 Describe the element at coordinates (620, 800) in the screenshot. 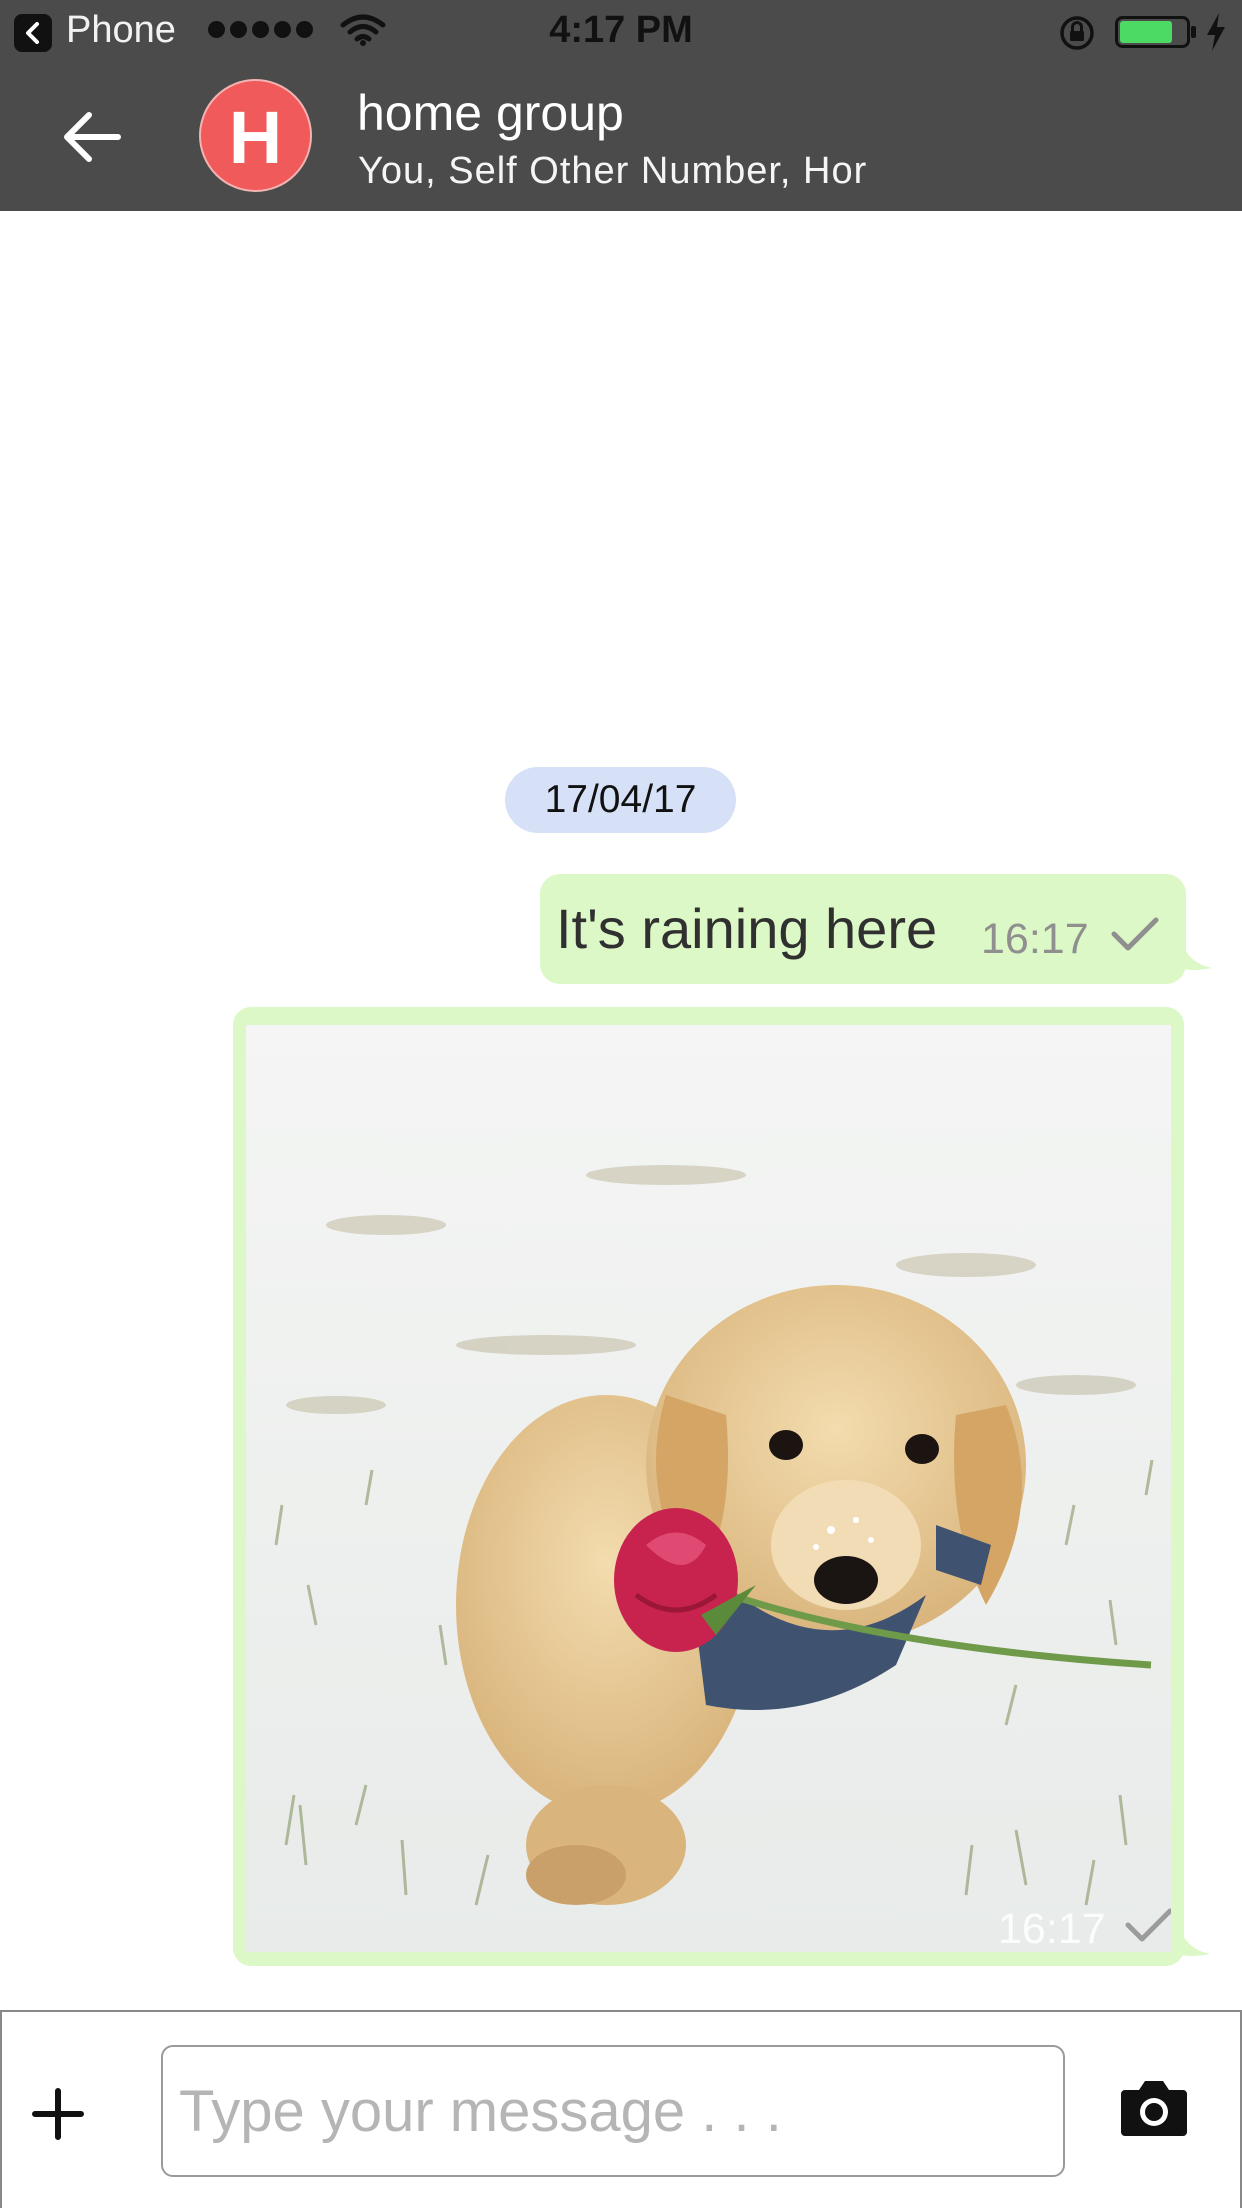

I see `date-separator: 17/04/17` at that location.